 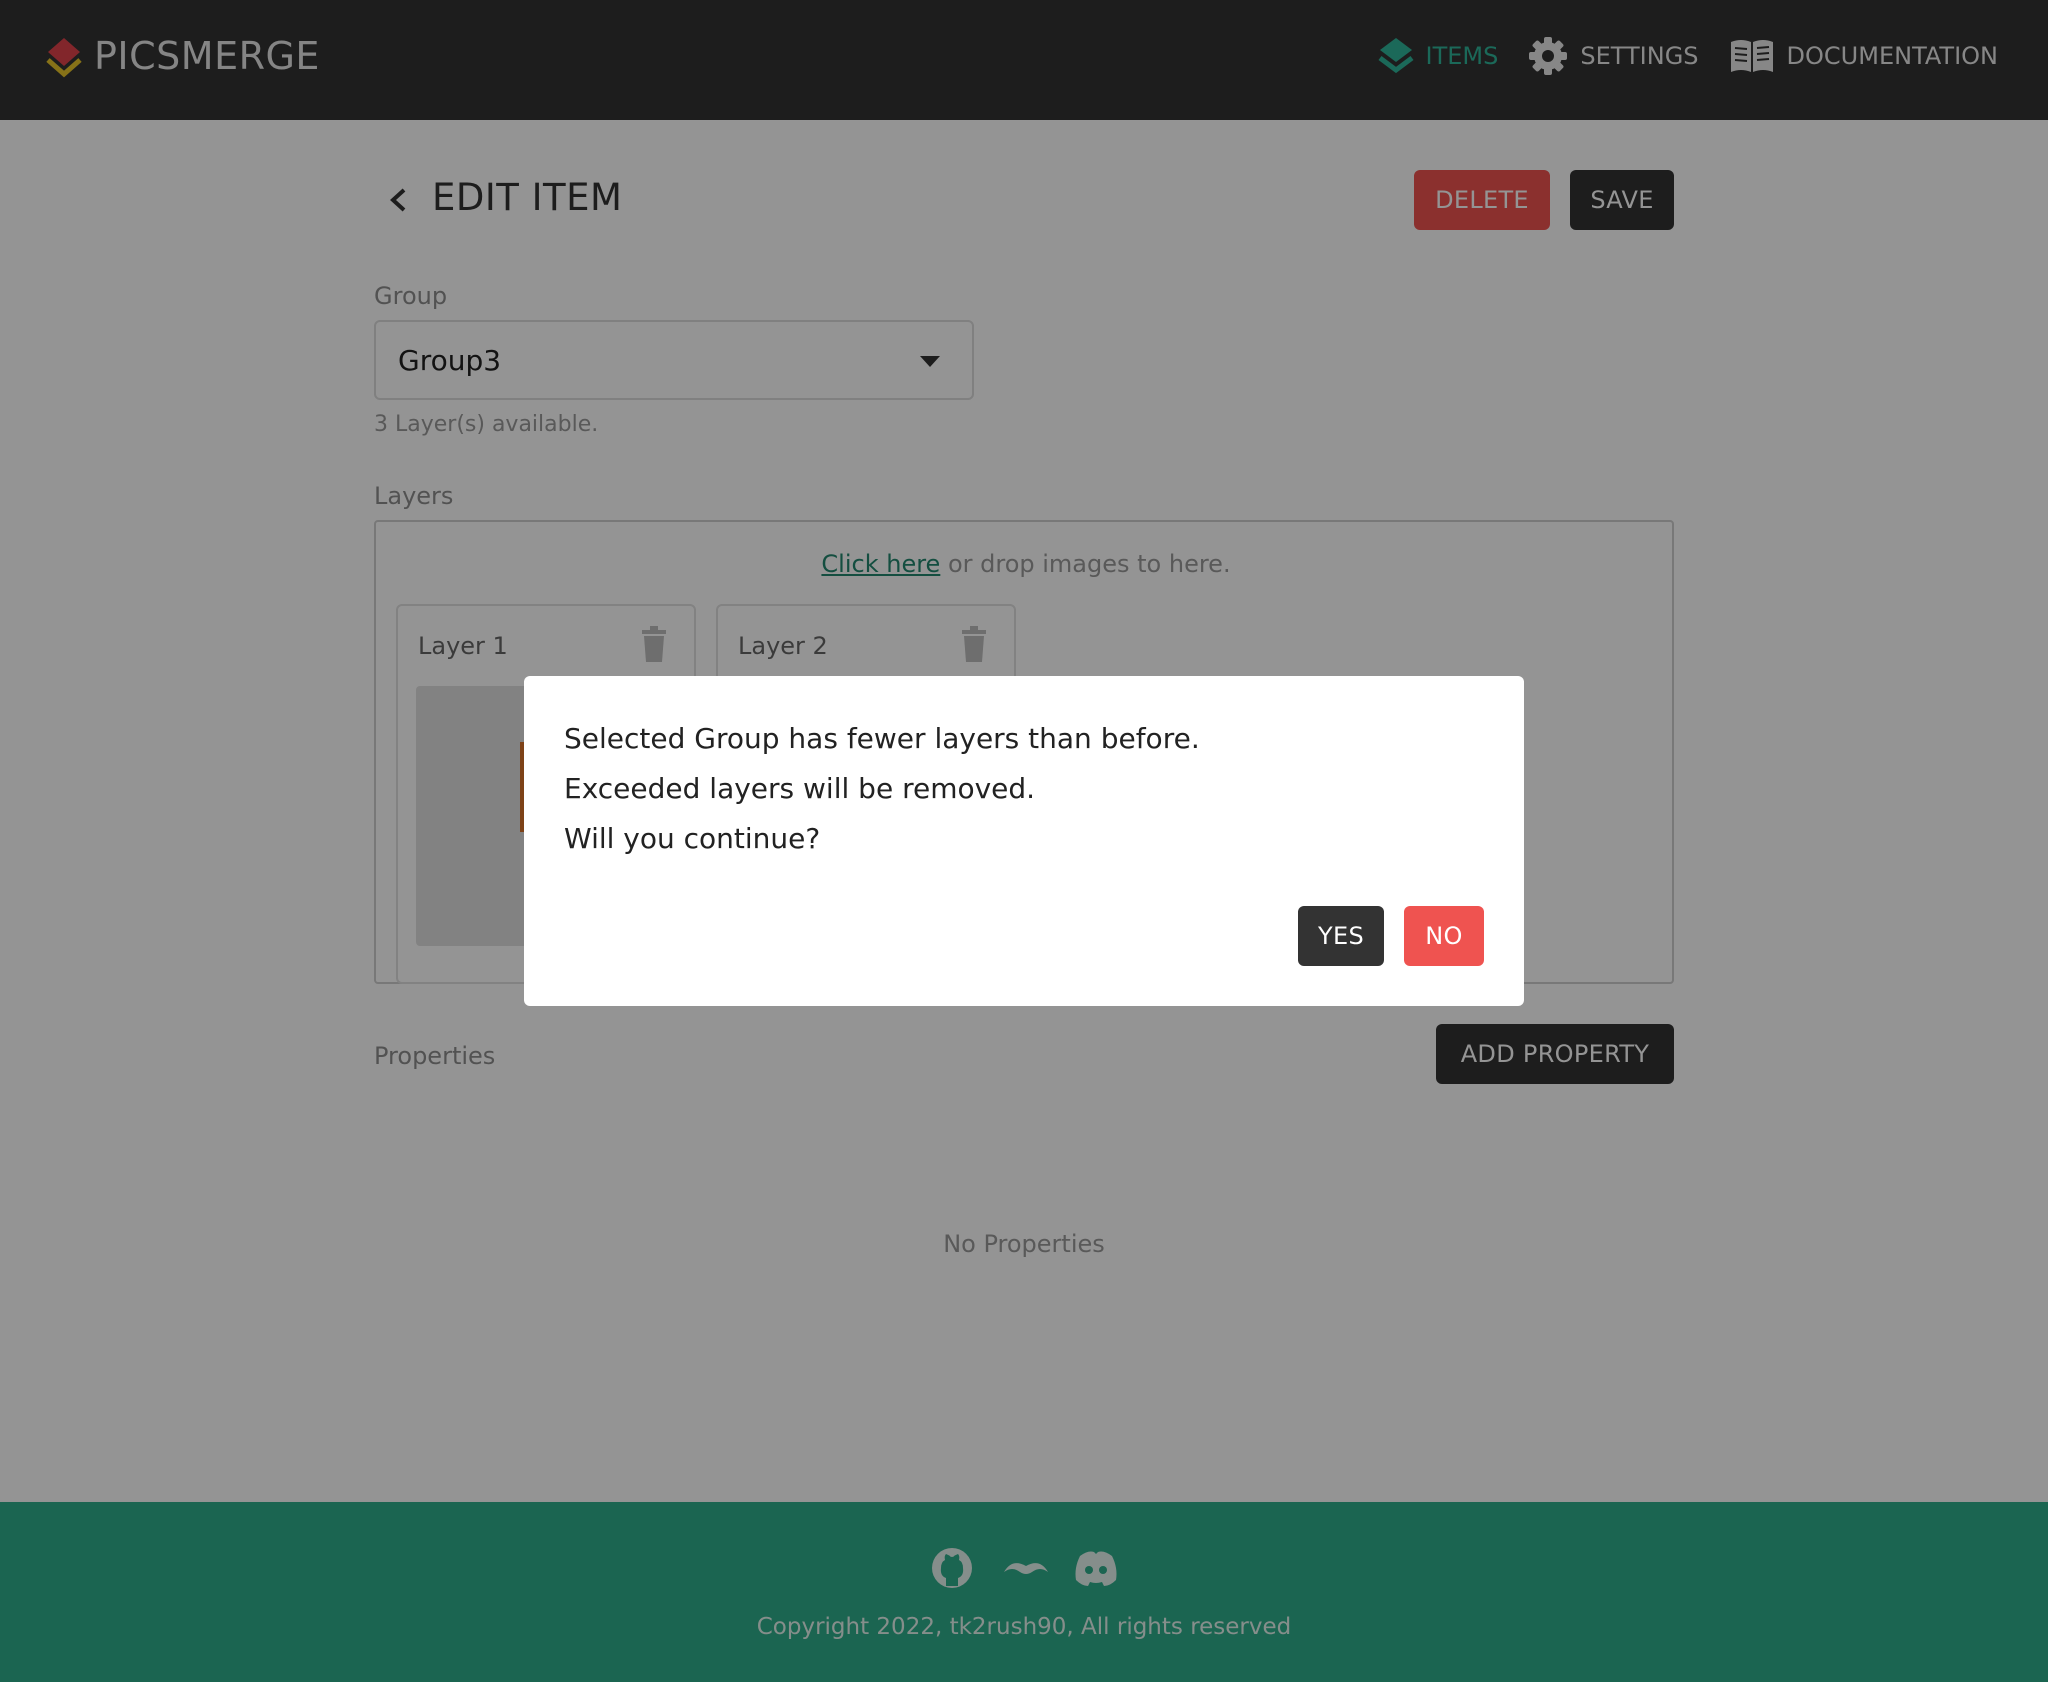 I want to click on yes-button: YES, so click(x=1341, y=936).